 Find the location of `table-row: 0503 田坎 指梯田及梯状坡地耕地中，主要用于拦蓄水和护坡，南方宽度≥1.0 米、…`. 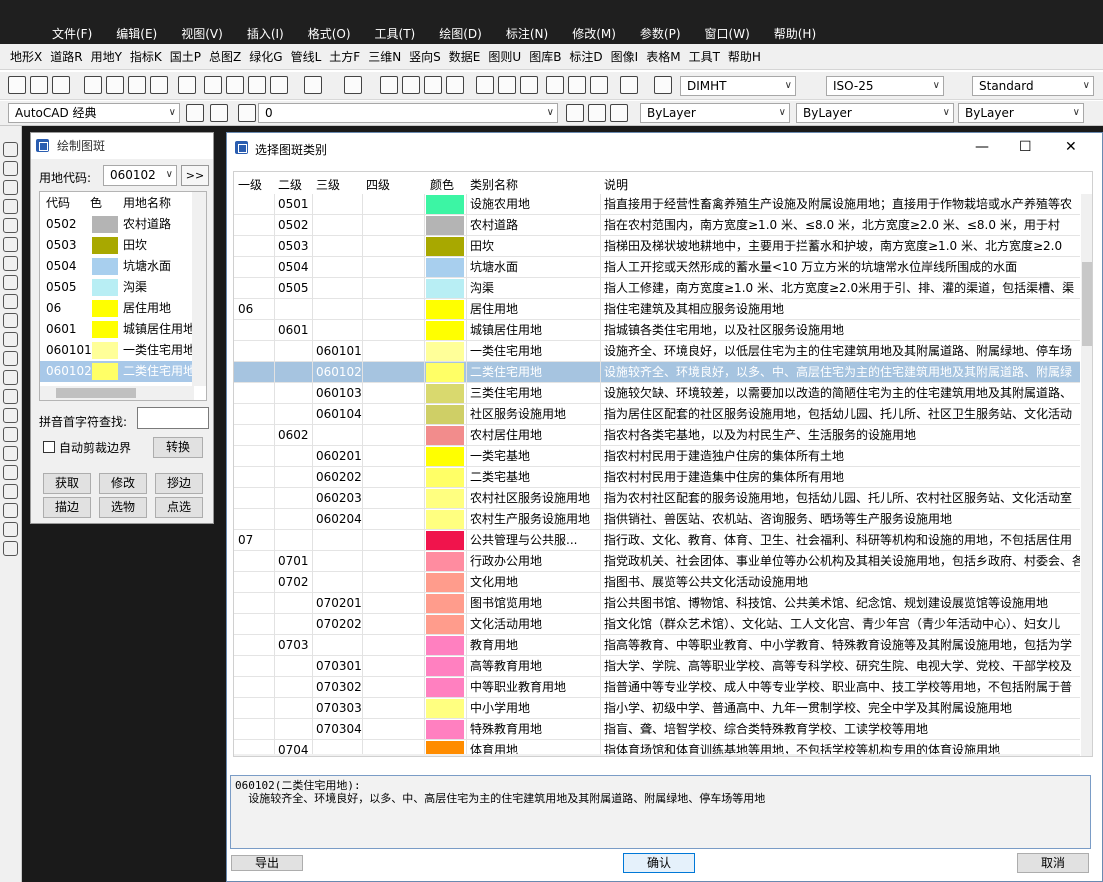

table-row: 0503 田坎 指梯田及梯状坡地耕地中，主要用于拦蓄水和护坡，南方宽度≥1.0 米、… is located at coordinates (657, 246).